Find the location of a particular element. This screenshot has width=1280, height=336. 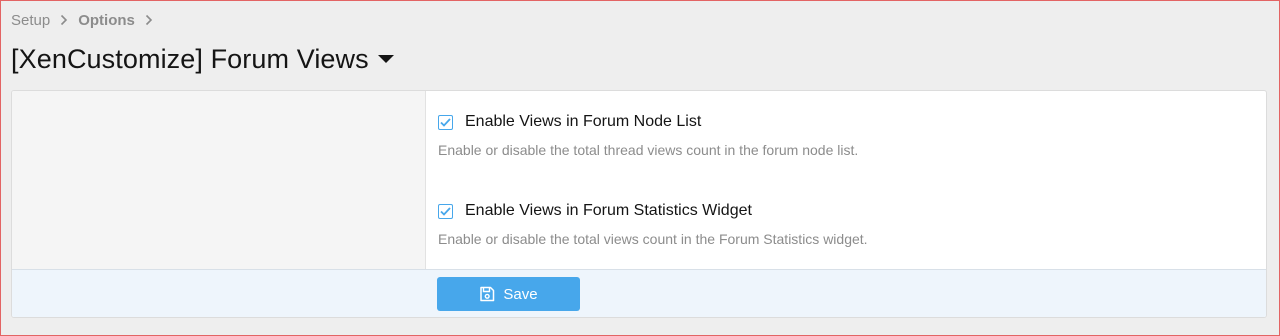

form-submit-row: Save is located at coordinates (639, 293).